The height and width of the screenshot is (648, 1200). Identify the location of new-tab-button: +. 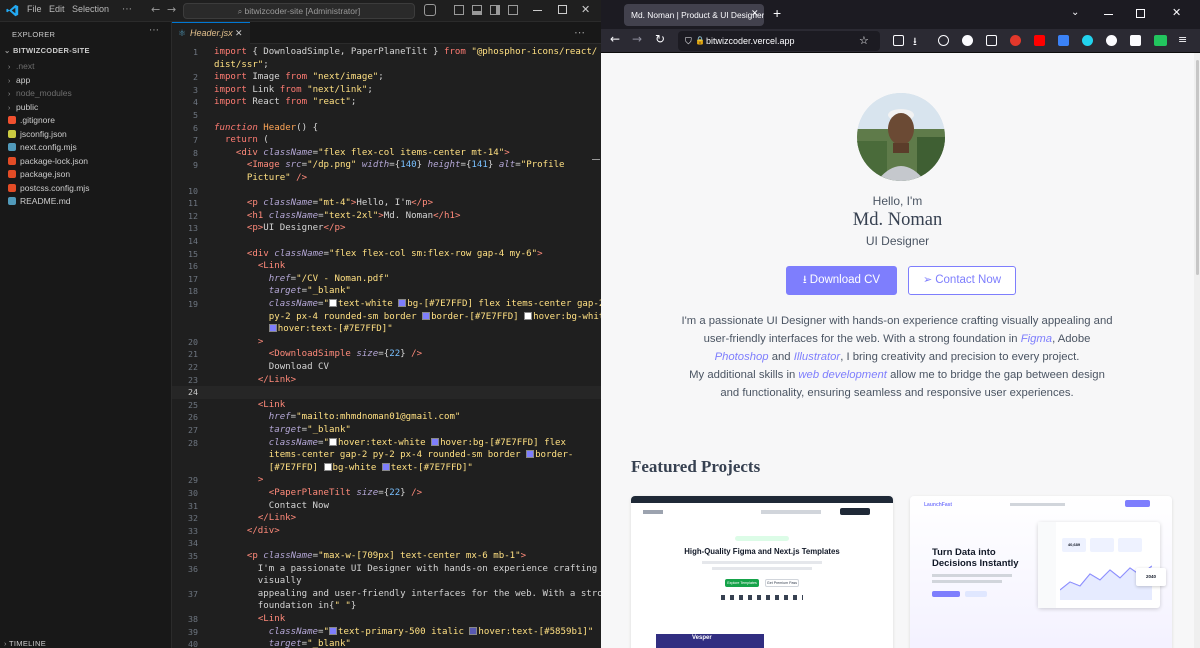
(777, 13).